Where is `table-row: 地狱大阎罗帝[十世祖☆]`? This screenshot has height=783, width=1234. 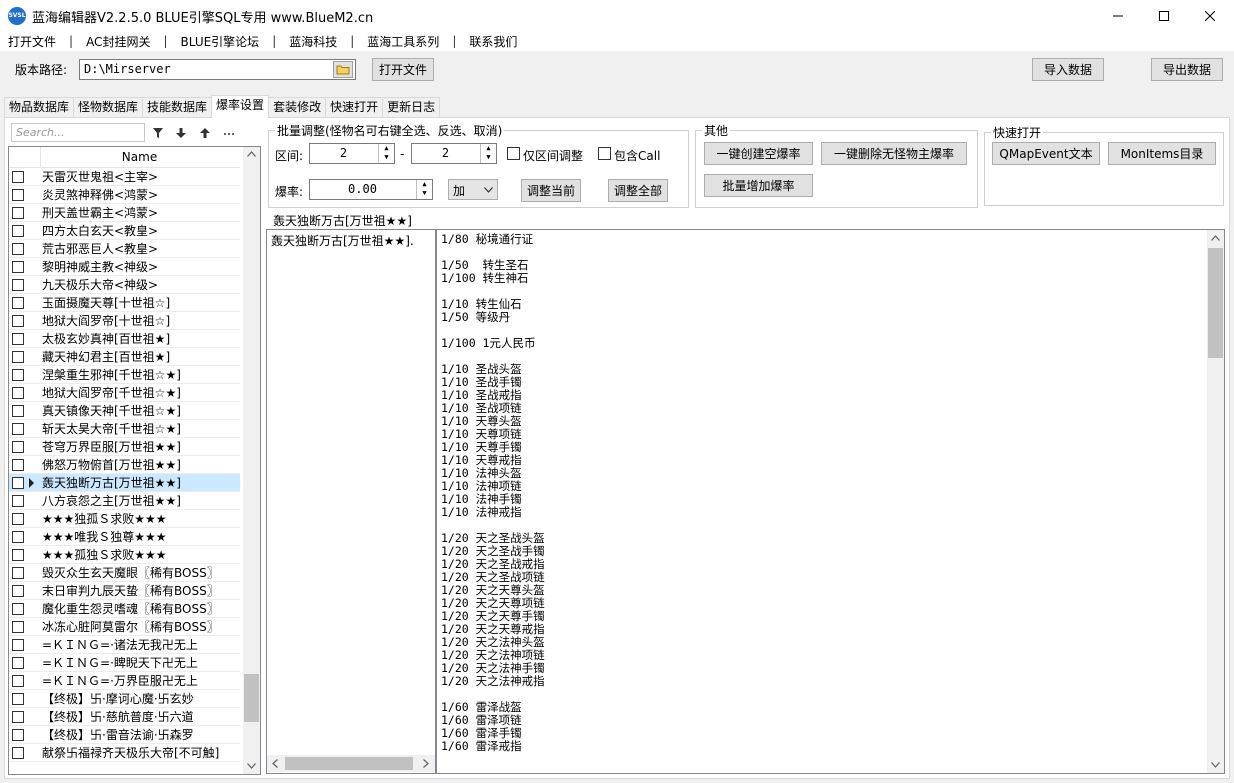 table-row: 地狱大阎罗帝[十世祖☆] is located at coordinates (124, 321).